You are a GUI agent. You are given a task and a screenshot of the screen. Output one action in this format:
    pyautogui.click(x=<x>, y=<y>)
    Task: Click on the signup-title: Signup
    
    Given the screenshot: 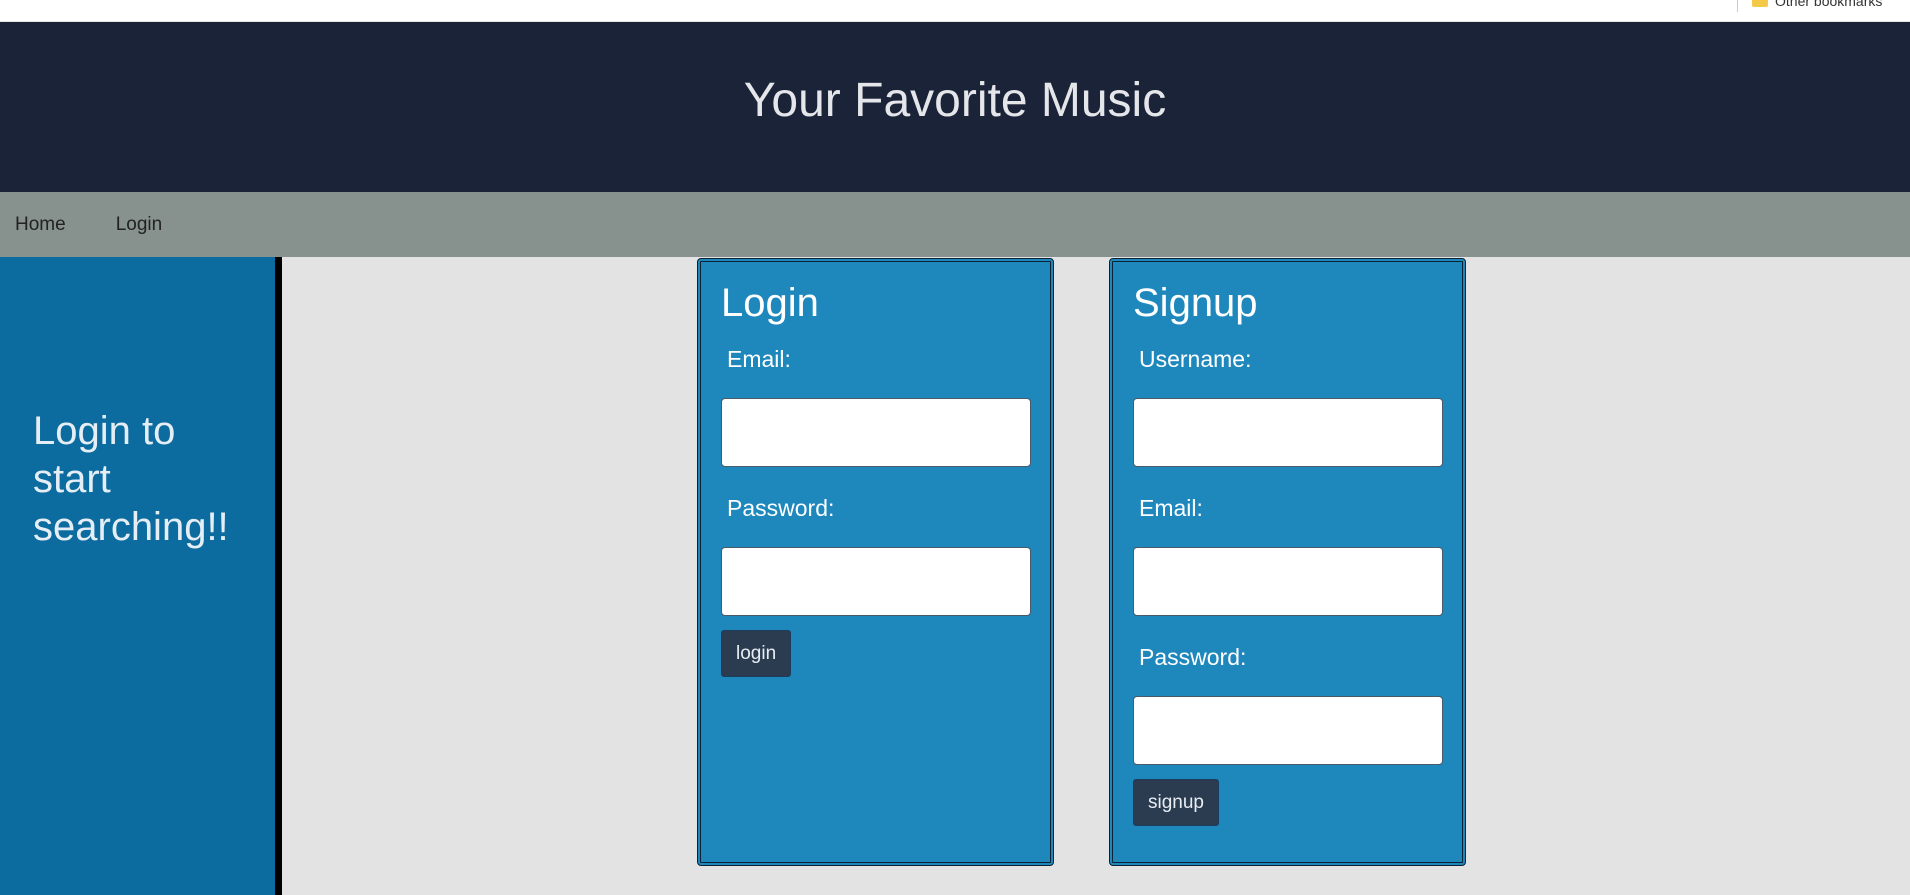 What is the action you would take?
    pyautogui.click(x=1195, y=303)
    